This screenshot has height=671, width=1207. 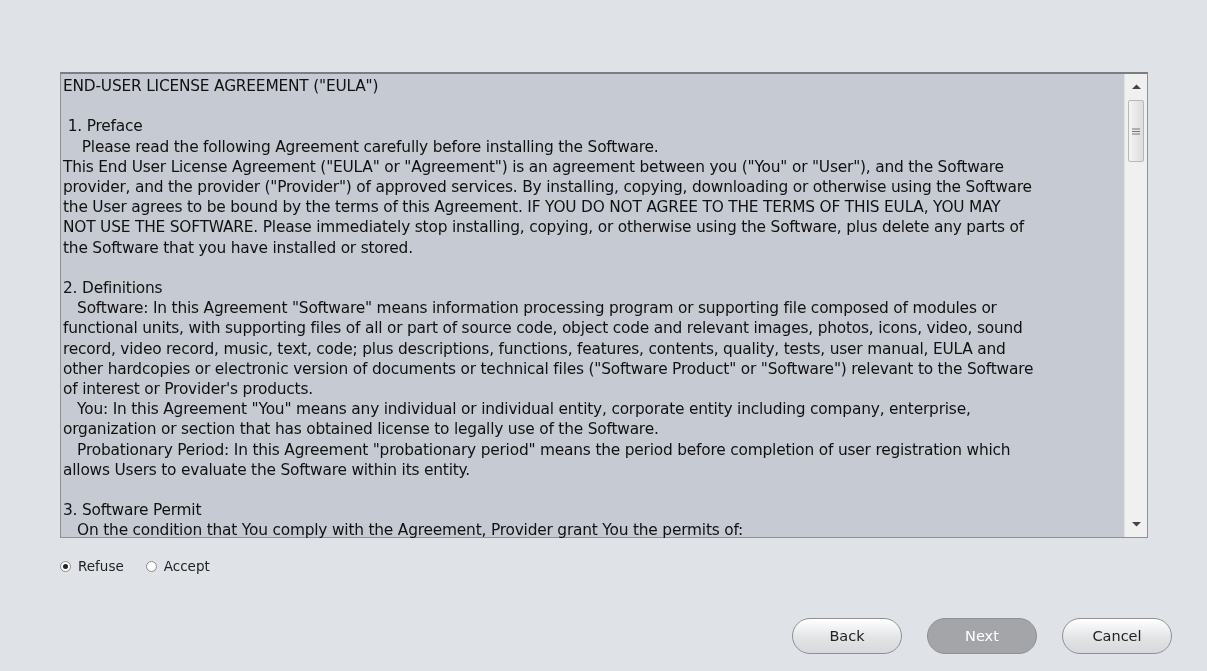 I want to click on agreement-line: other hardcopies or electronic version of documents or technical files ("Software Product" or "Software") relevant to the Software, so click(x=549, y=368).